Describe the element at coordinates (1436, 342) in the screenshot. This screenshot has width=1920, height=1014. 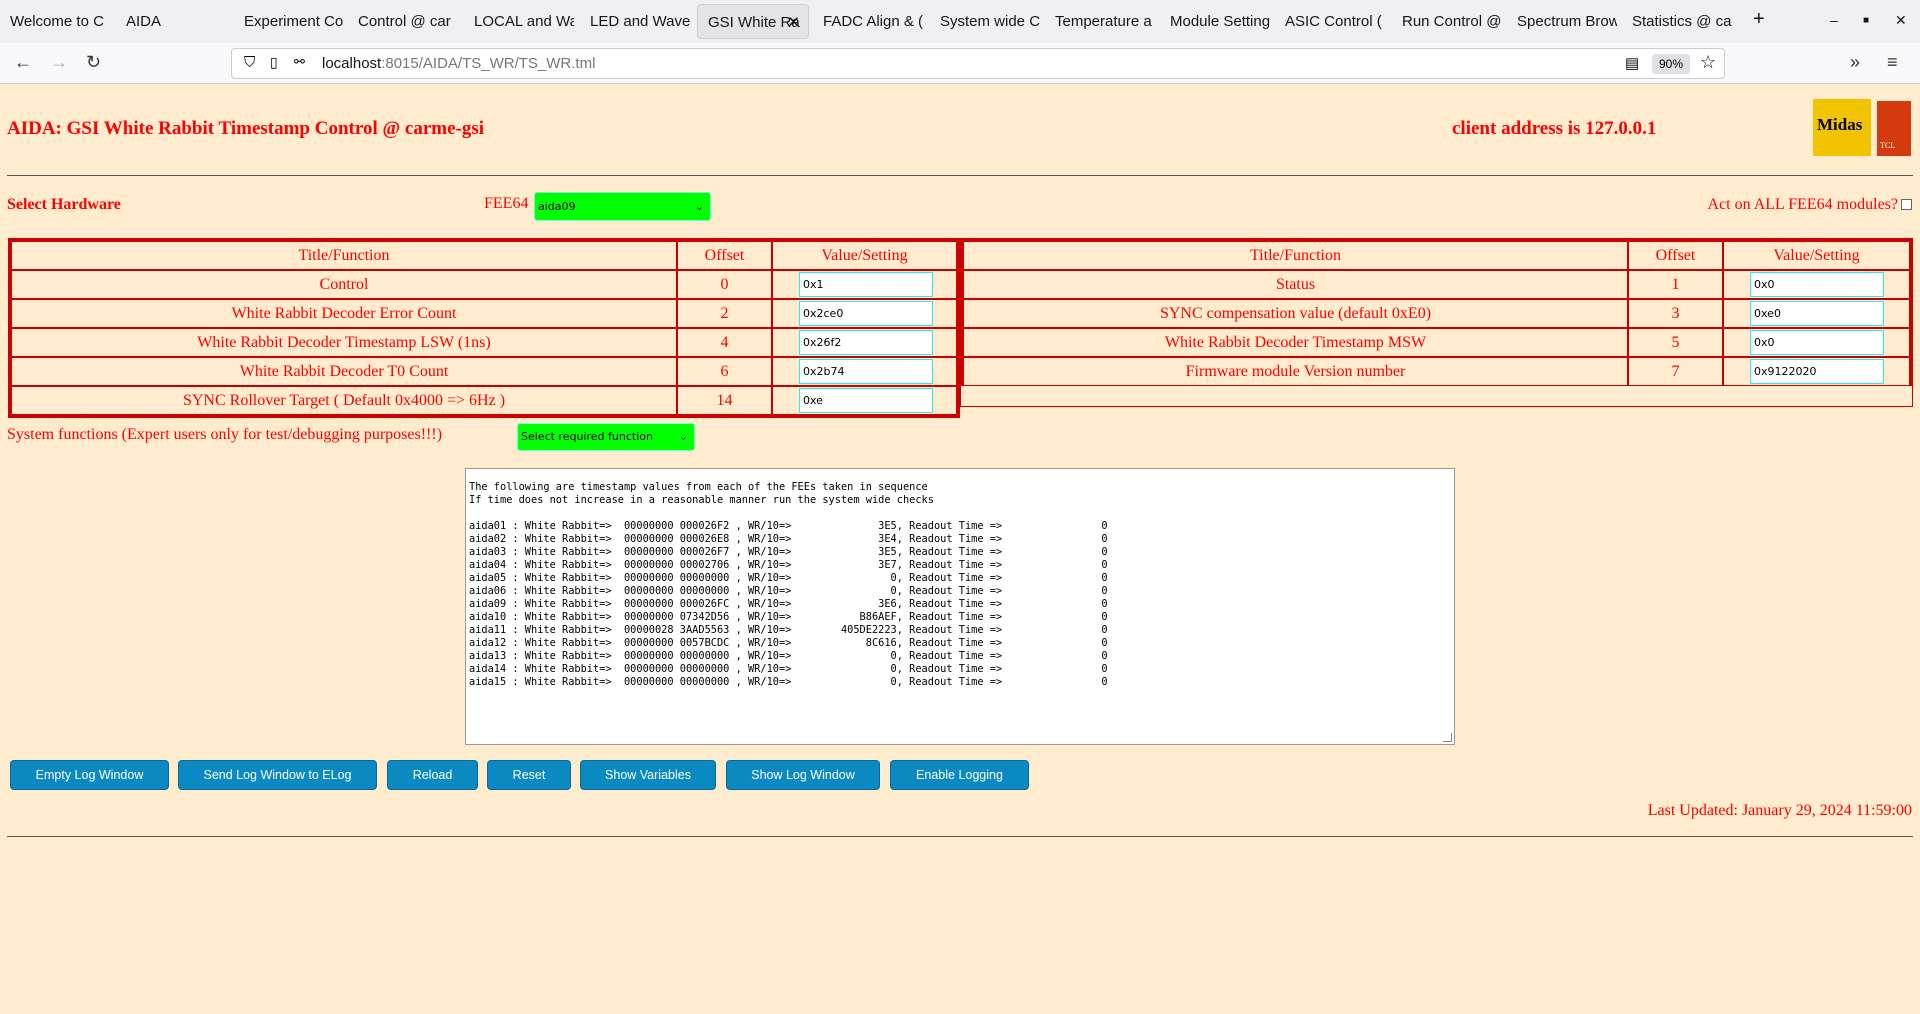
I see `table-row: White Rabbit Decoder Timestamp MSW 5 0x0` at that location.